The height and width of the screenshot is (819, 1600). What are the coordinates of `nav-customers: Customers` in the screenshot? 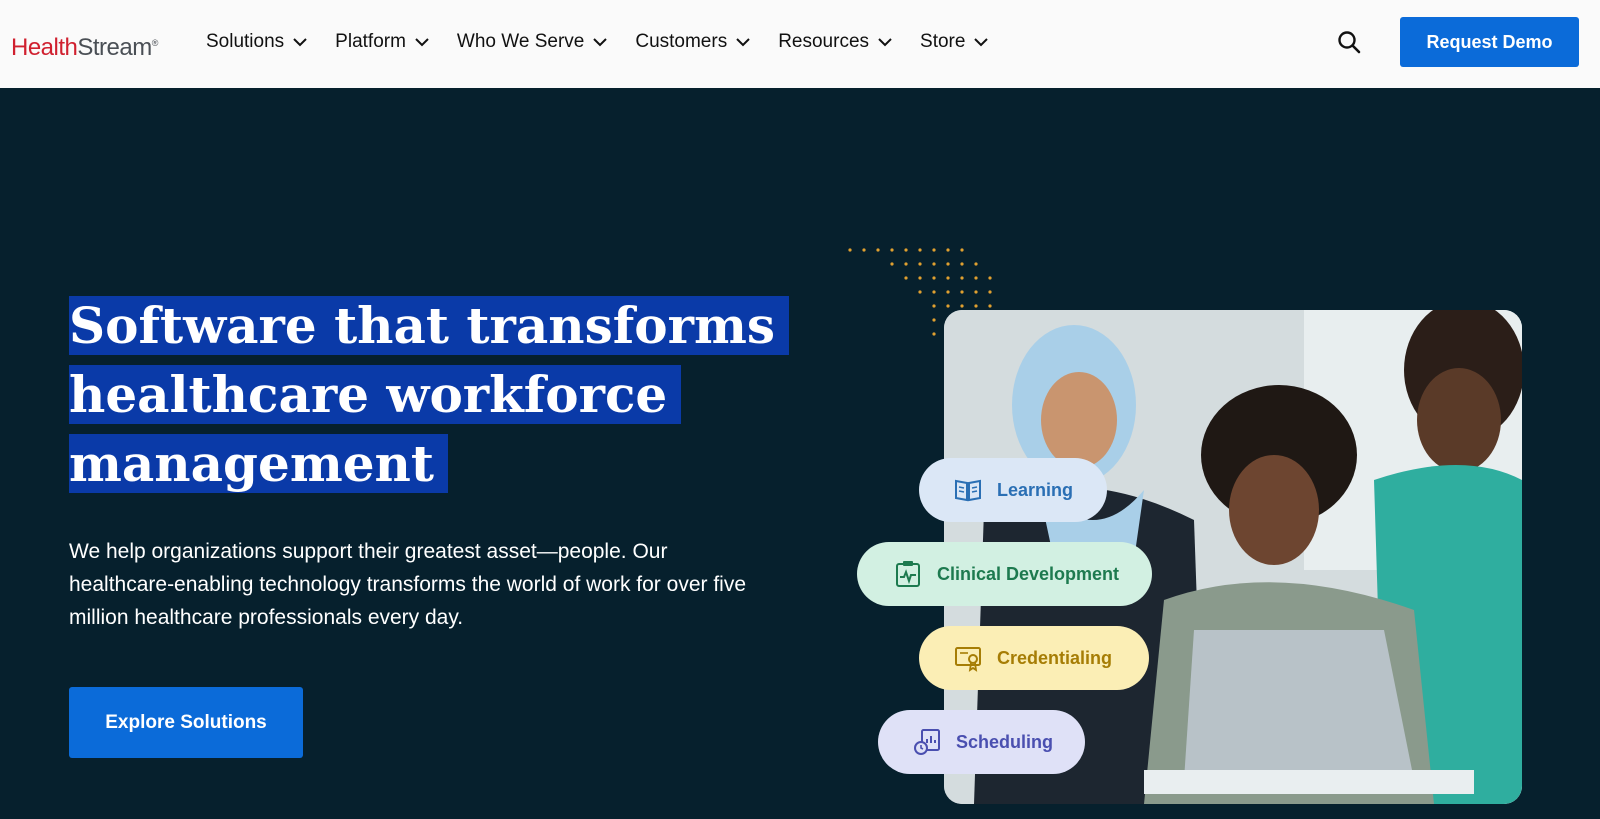 It's located at (692, 42).